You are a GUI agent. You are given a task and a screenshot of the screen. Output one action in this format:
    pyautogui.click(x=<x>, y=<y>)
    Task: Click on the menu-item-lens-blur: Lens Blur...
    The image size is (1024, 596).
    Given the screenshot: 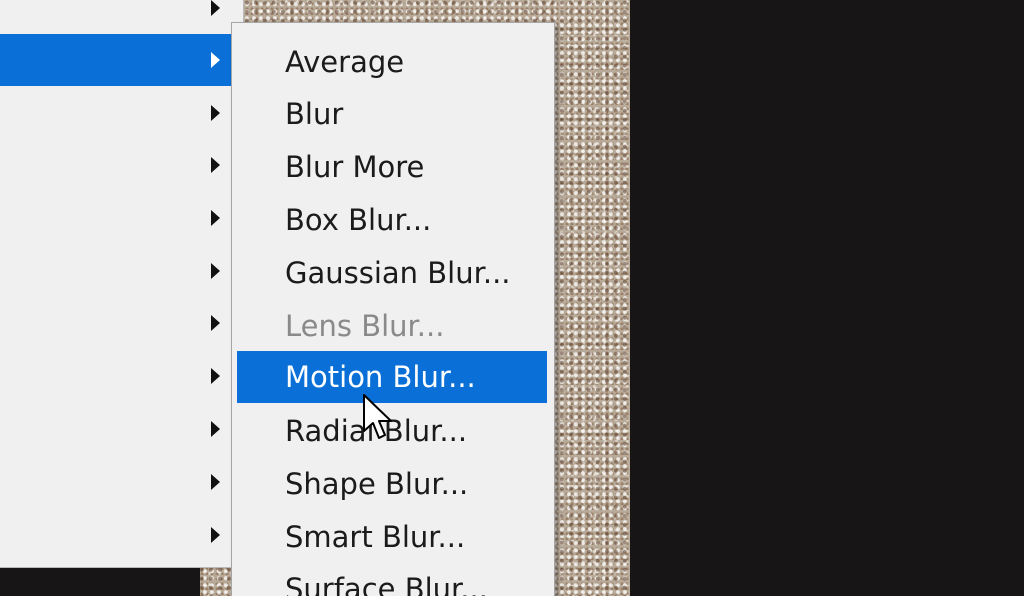 What is the action you would take?
    pyautogui.click(x=365, y=326)
    